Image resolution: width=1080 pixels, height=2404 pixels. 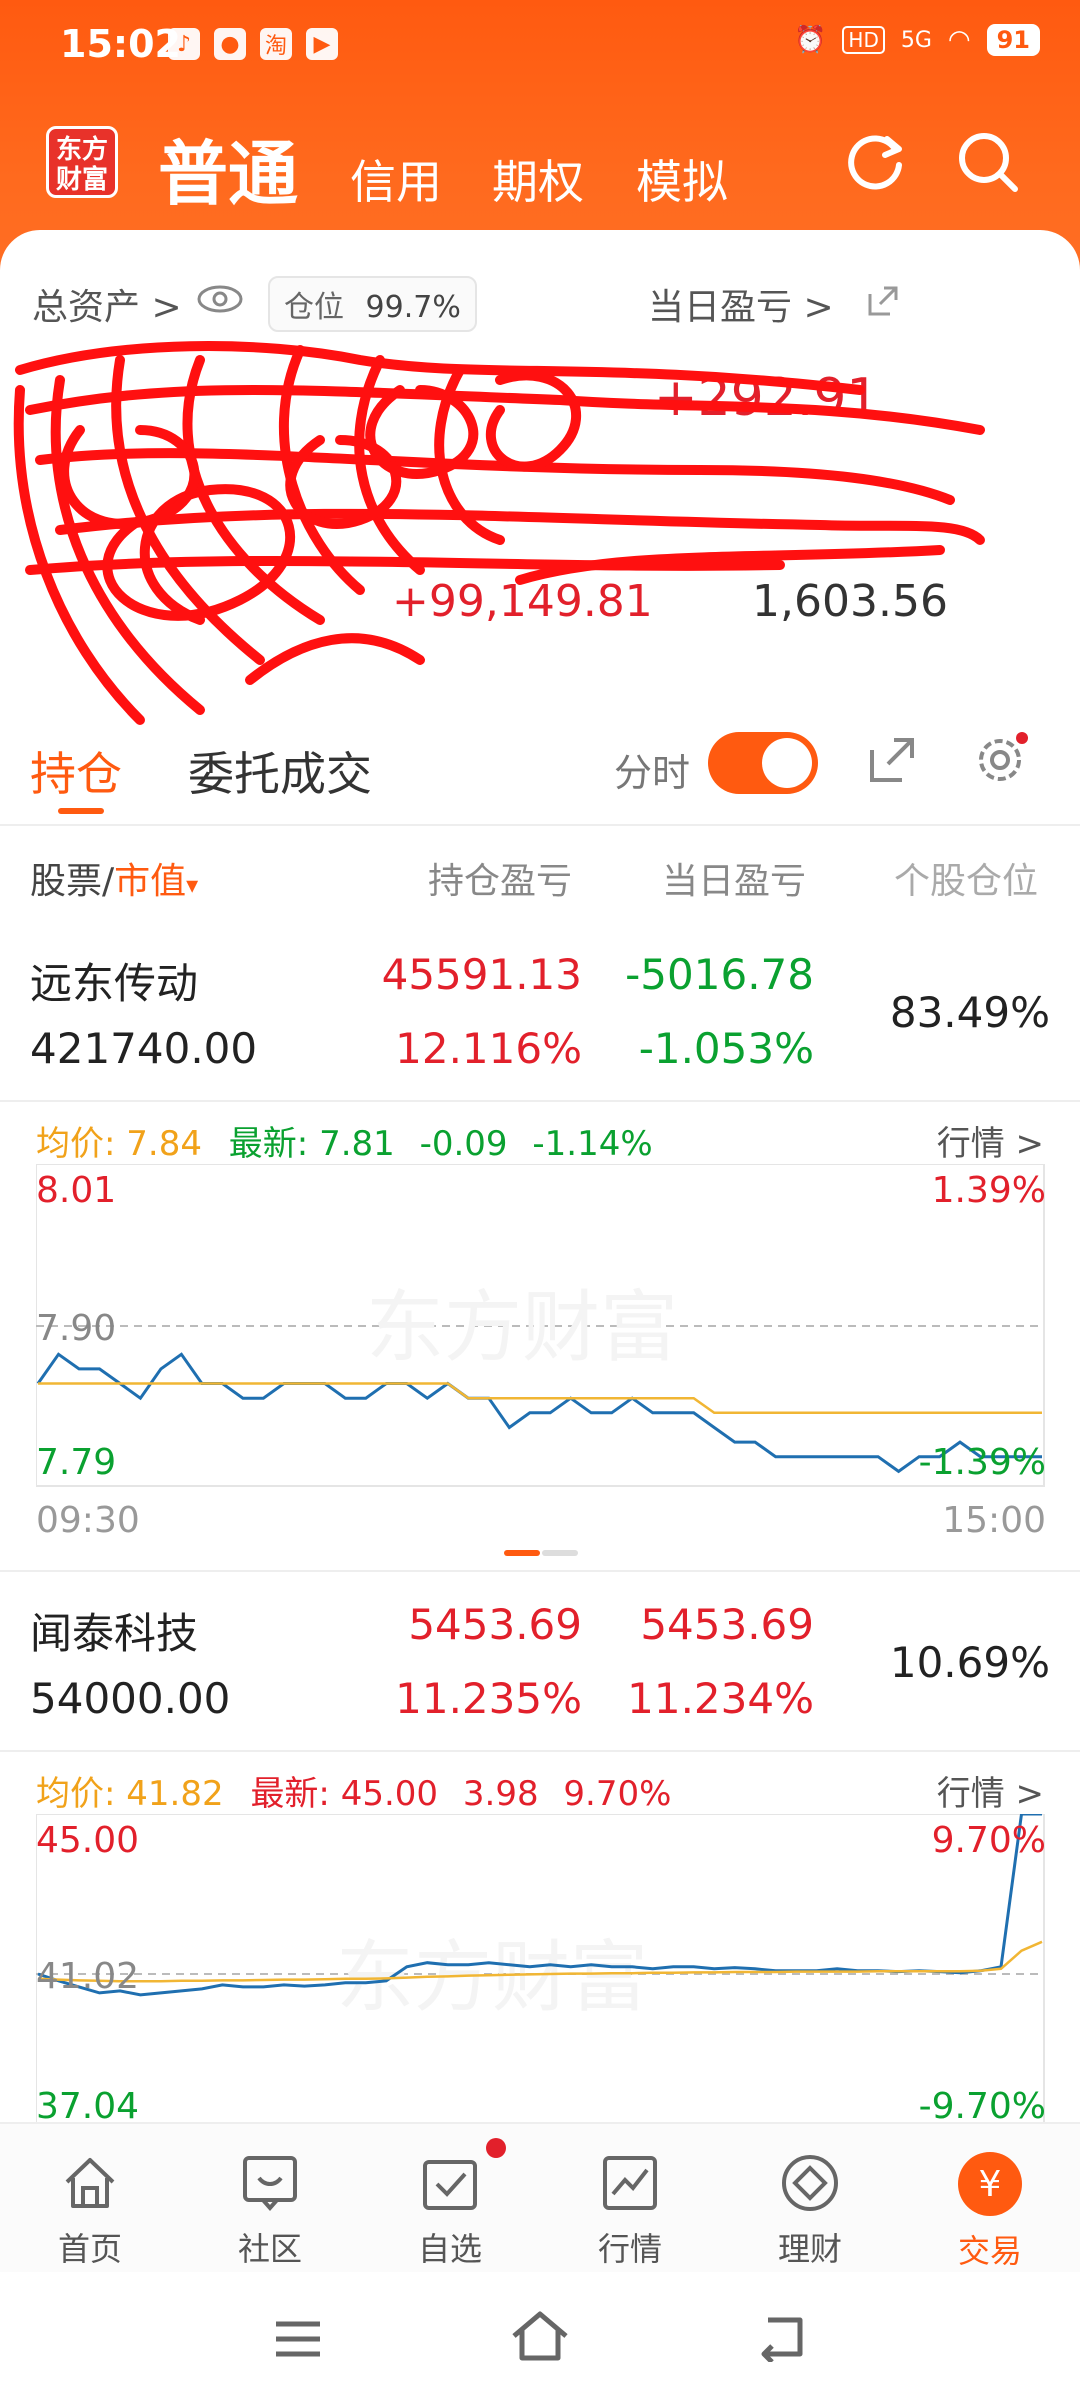 What do you see at coordinates (726, 1048) in the screenshot?
I see `stock-1-daily-pnl-pct: -1.053%` at bounding box center [726, 1048].